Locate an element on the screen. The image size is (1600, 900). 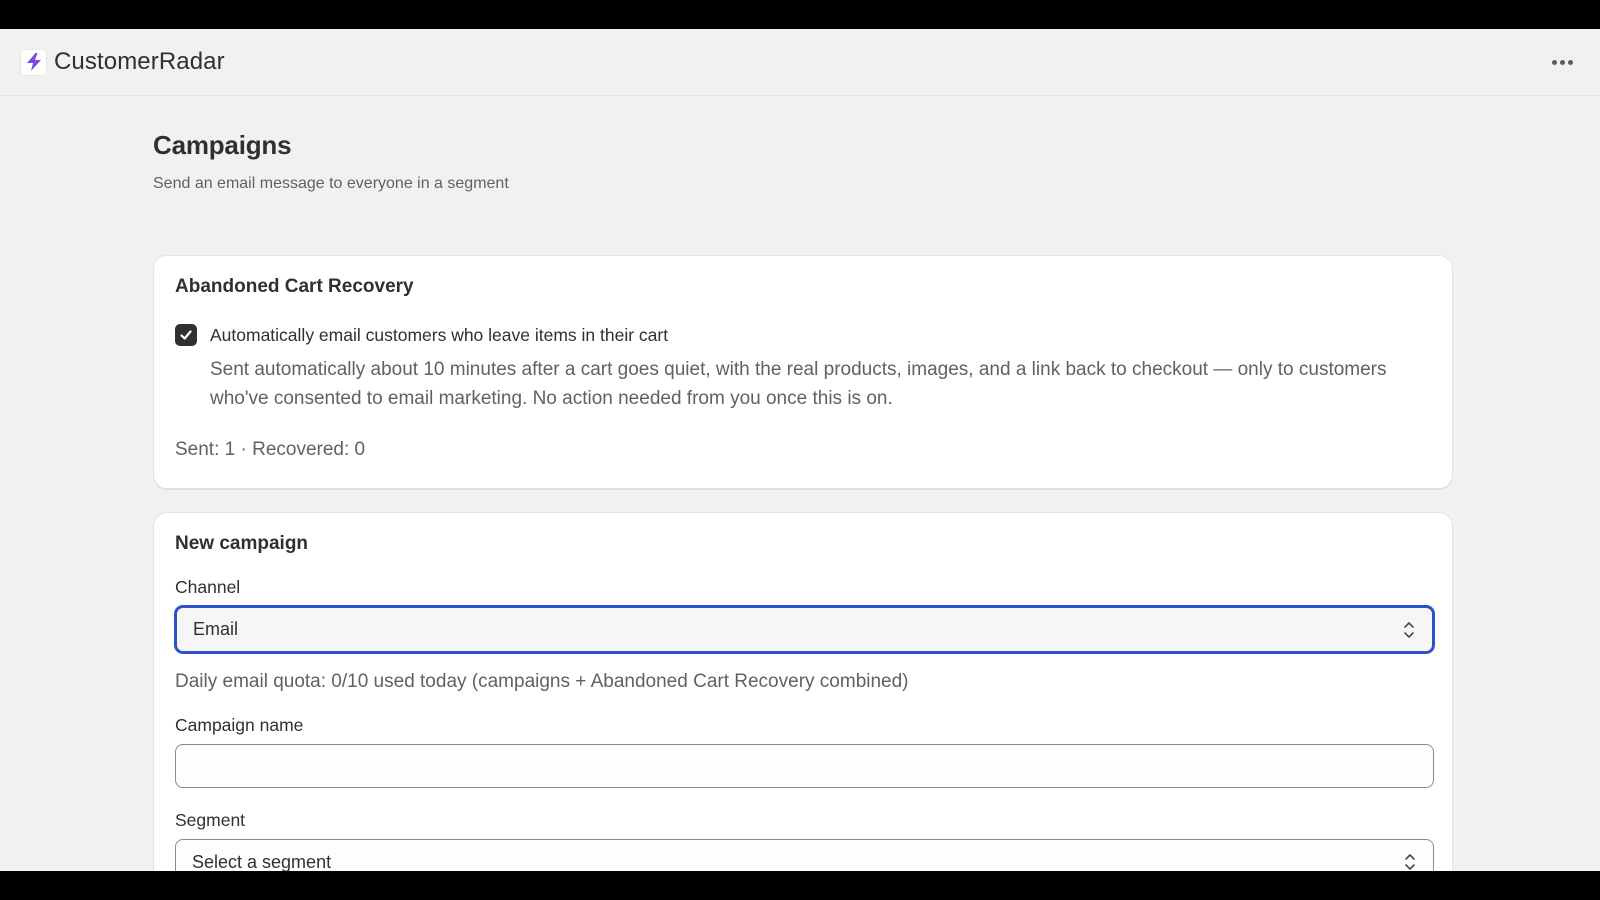
page-title: Campaigns is located at coordinates (222, 145).